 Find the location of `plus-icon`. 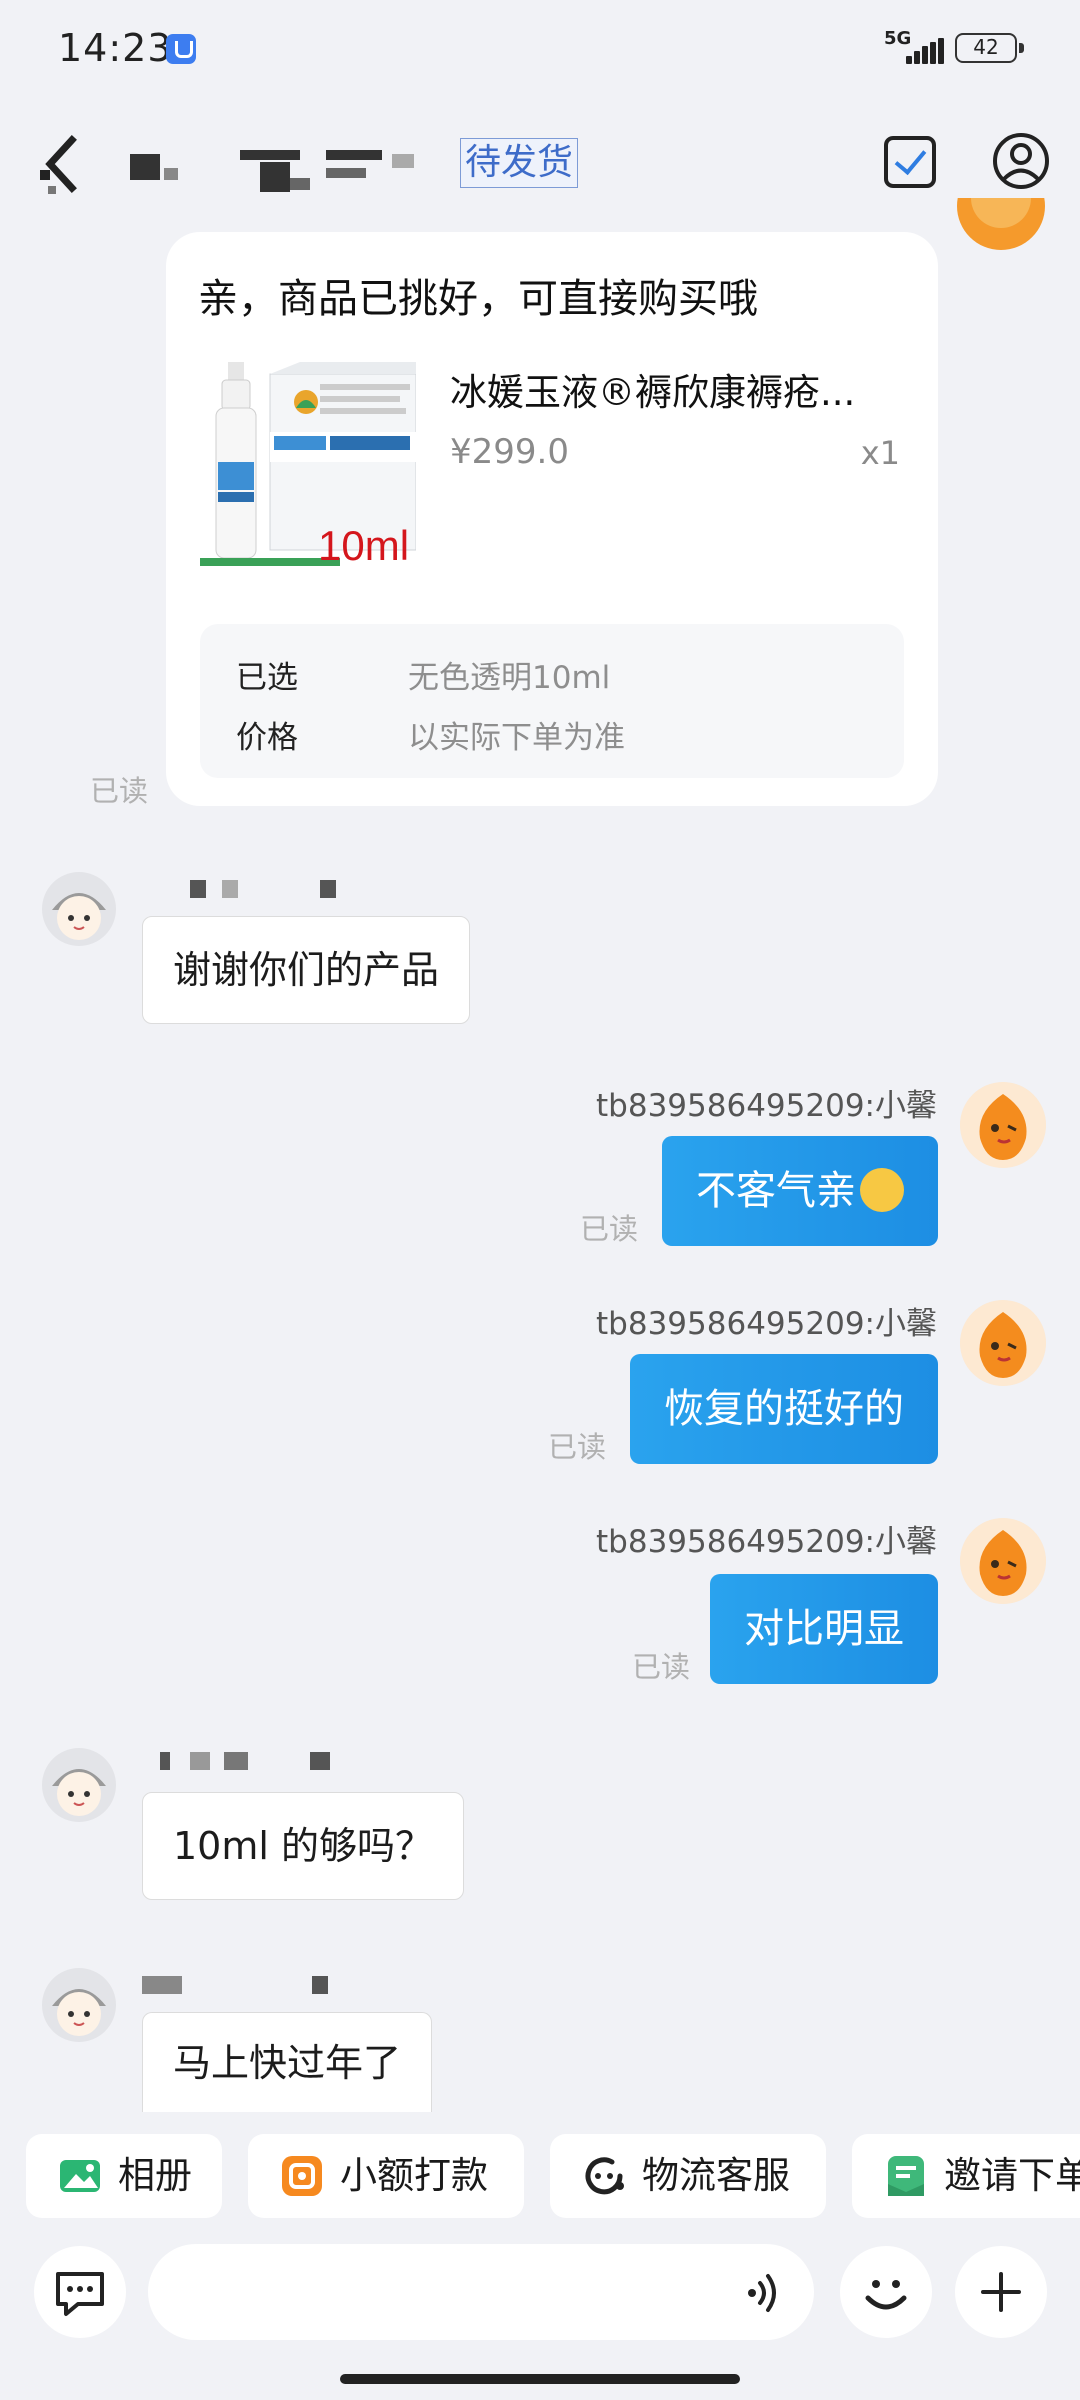

plus-icon is located at coordinates (1001, 2292).